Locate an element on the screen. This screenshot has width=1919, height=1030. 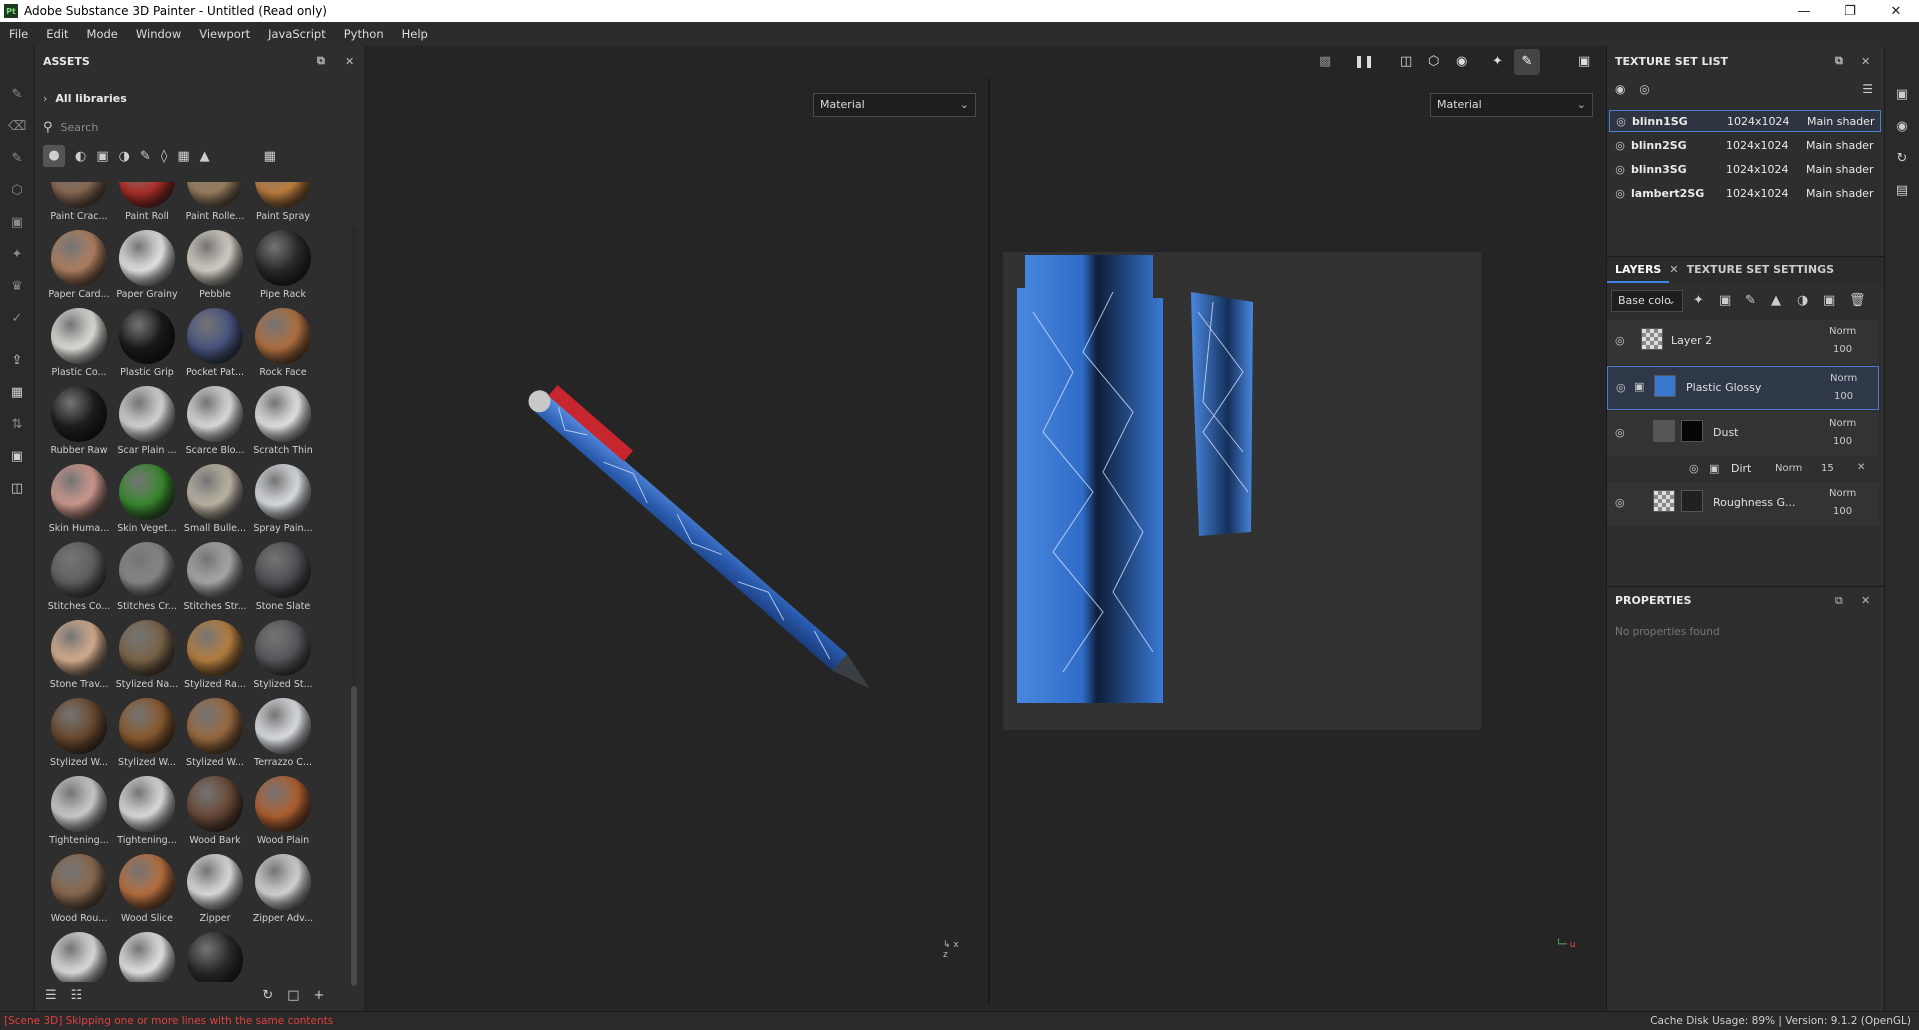
asset-item: Pipe Rack is located at coordinates (282, 269).